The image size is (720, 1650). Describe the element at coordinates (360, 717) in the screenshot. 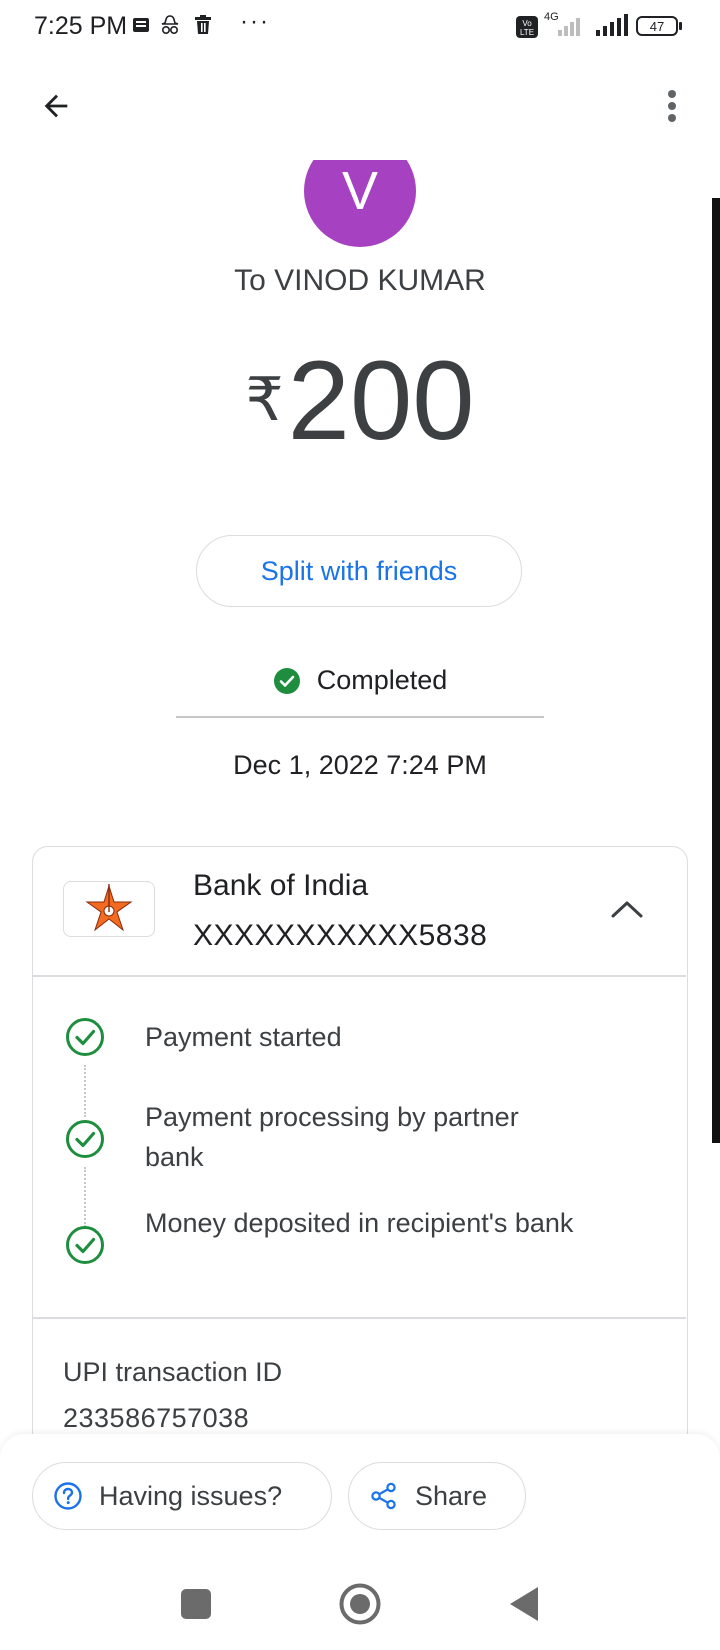

I see `status-divider` at that location.